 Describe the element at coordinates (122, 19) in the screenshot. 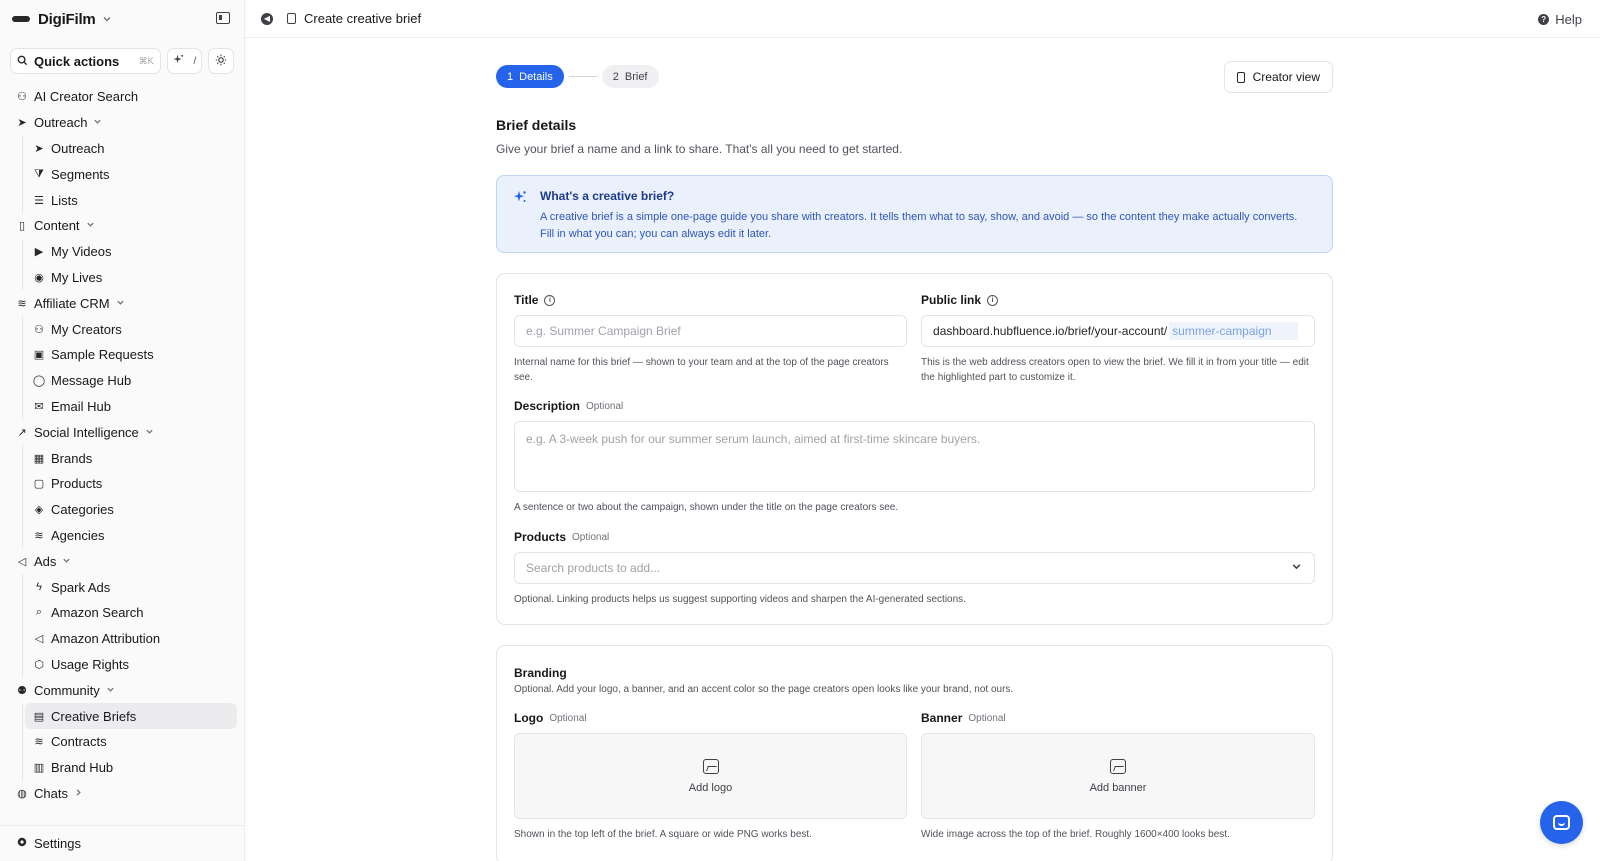

I see `brand-switcher: DigiFilm` at that location.